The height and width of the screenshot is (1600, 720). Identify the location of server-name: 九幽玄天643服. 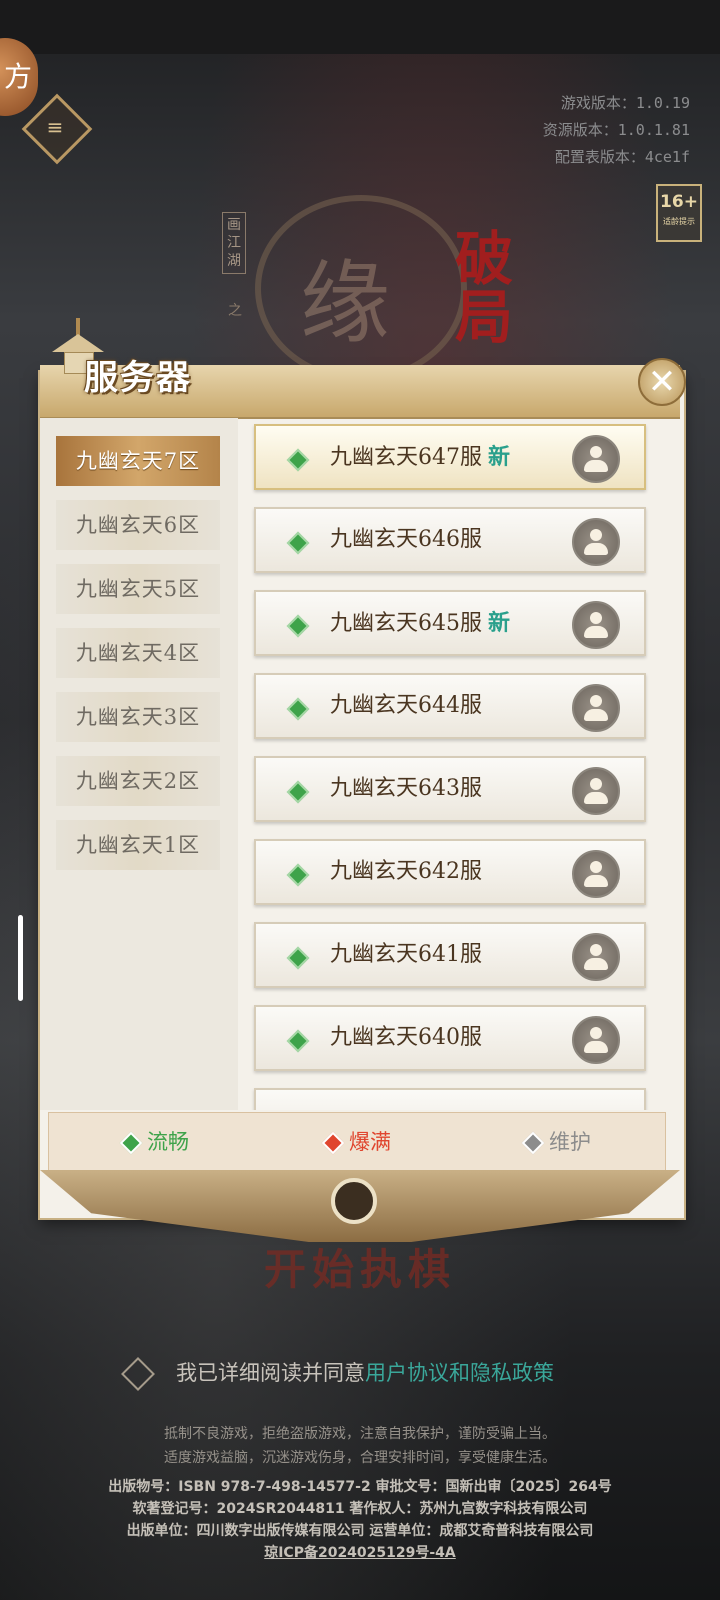
(406, 788).